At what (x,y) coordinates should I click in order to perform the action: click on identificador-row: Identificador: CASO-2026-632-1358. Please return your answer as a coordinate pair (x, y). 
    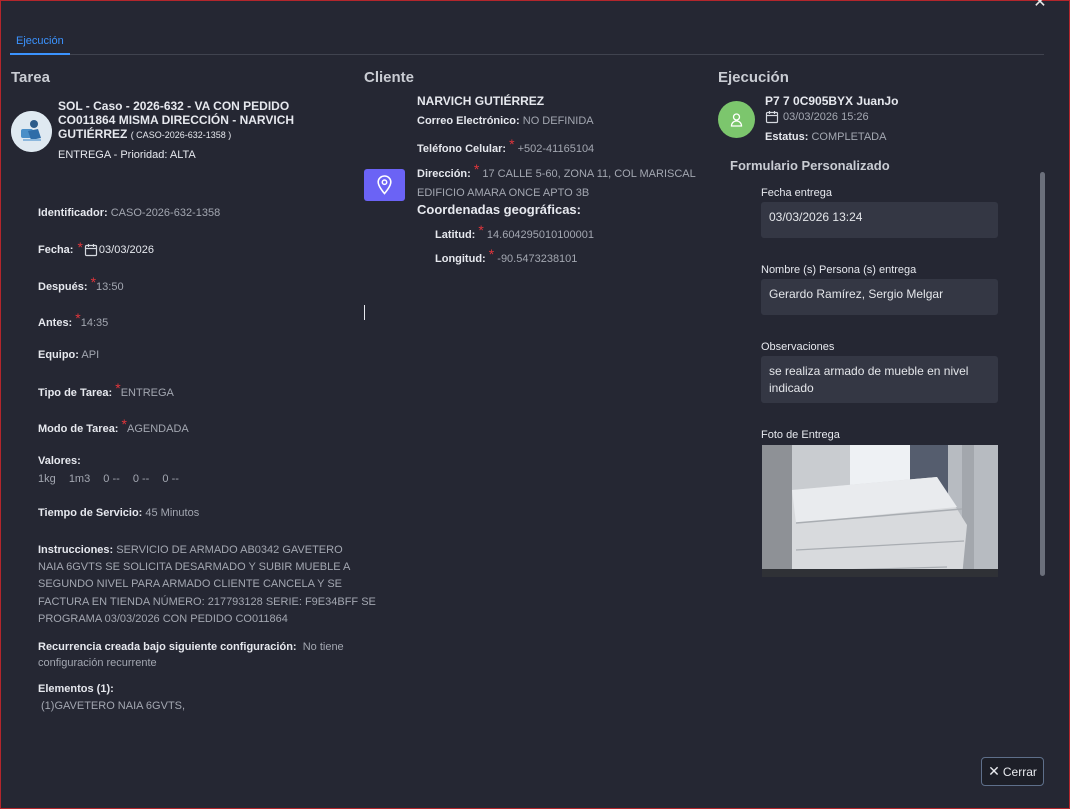
    Looking at the image, I should click on (129, 213).